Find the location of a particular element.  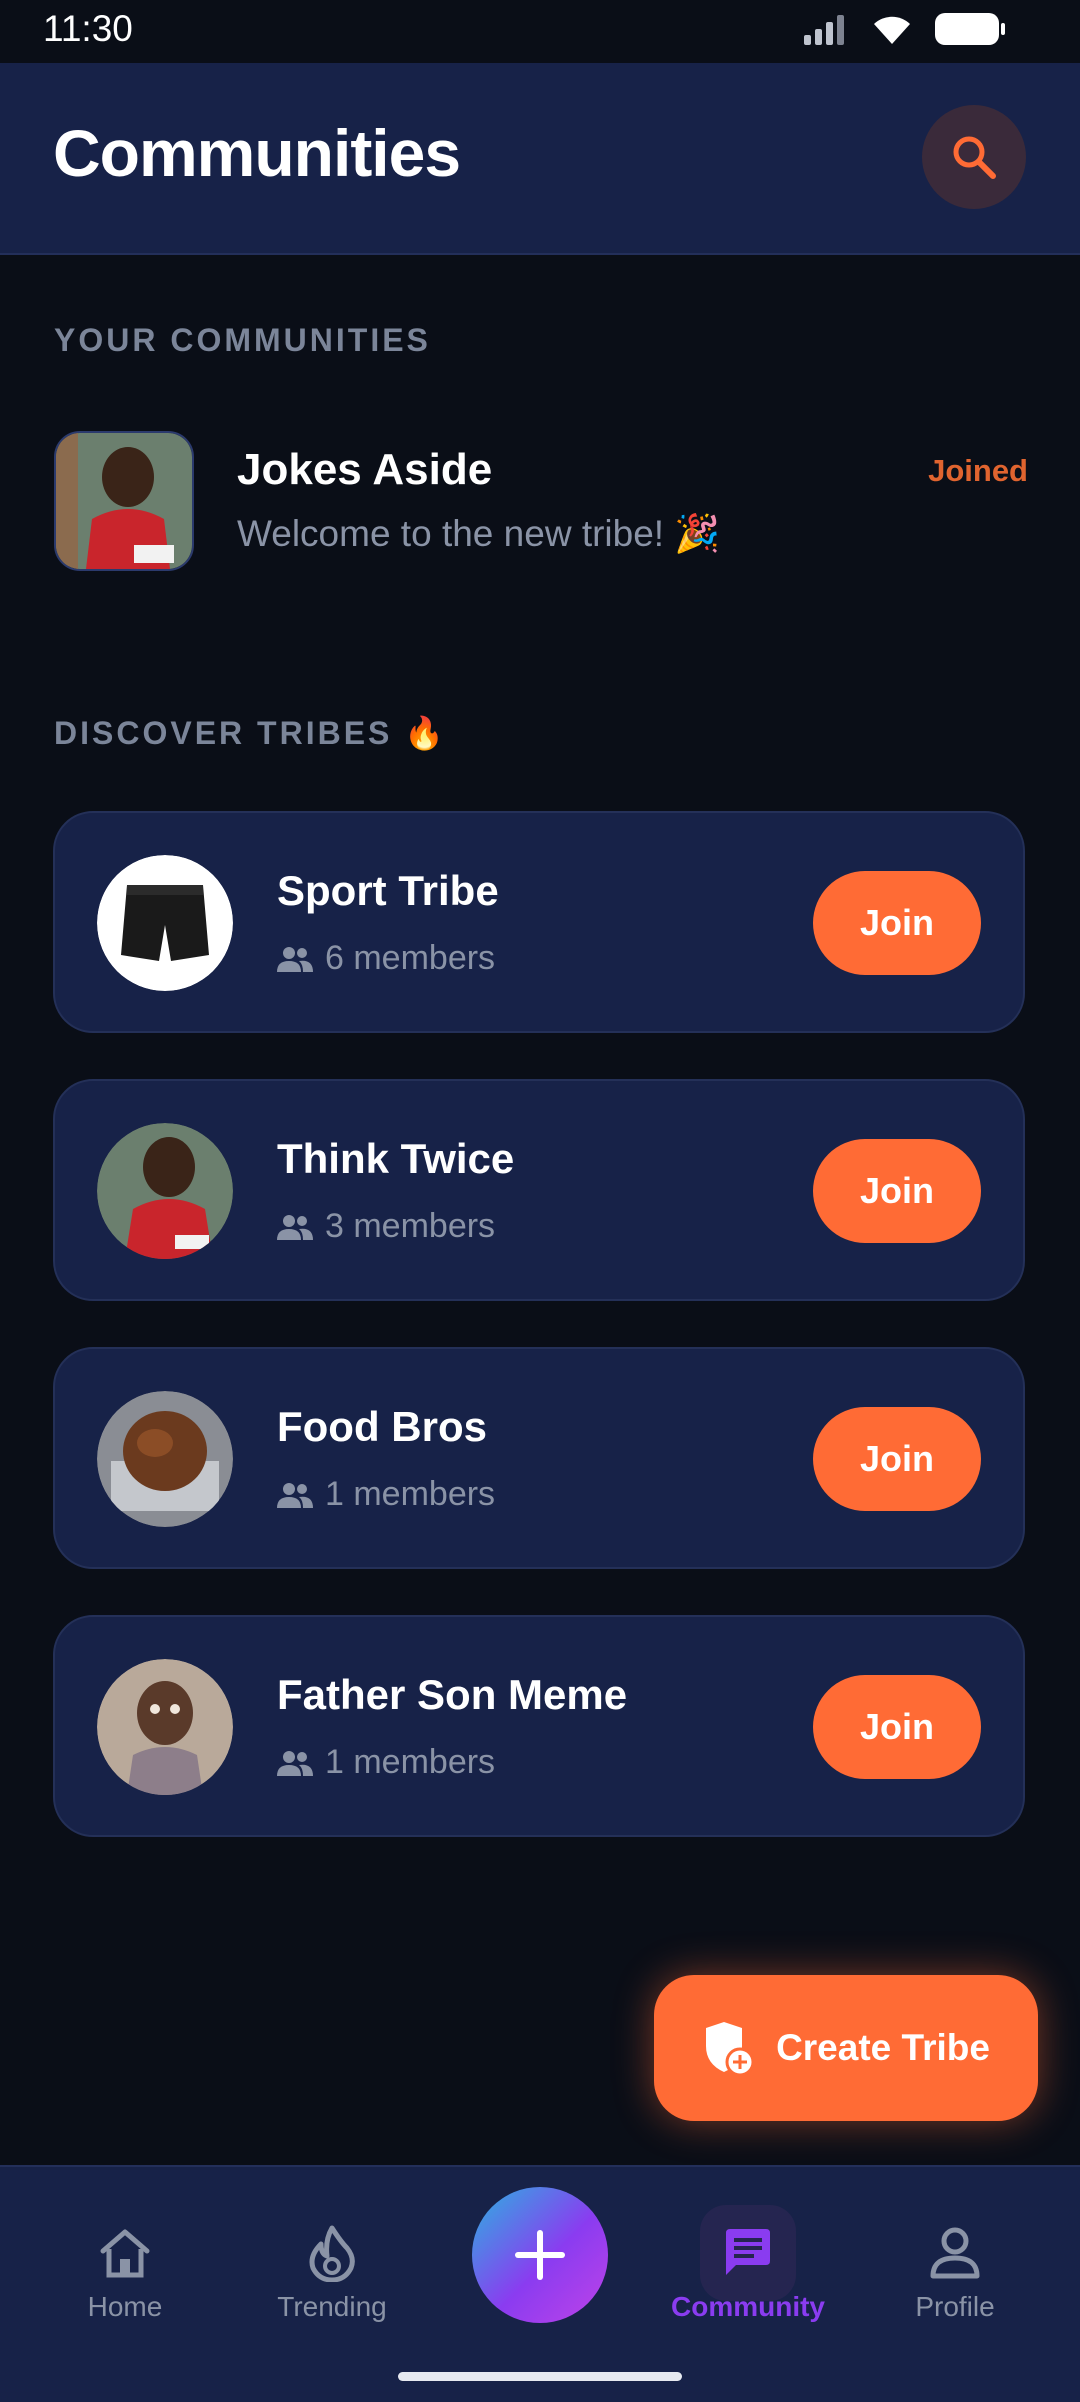

community-avatar is located at coordinates (124, 501).